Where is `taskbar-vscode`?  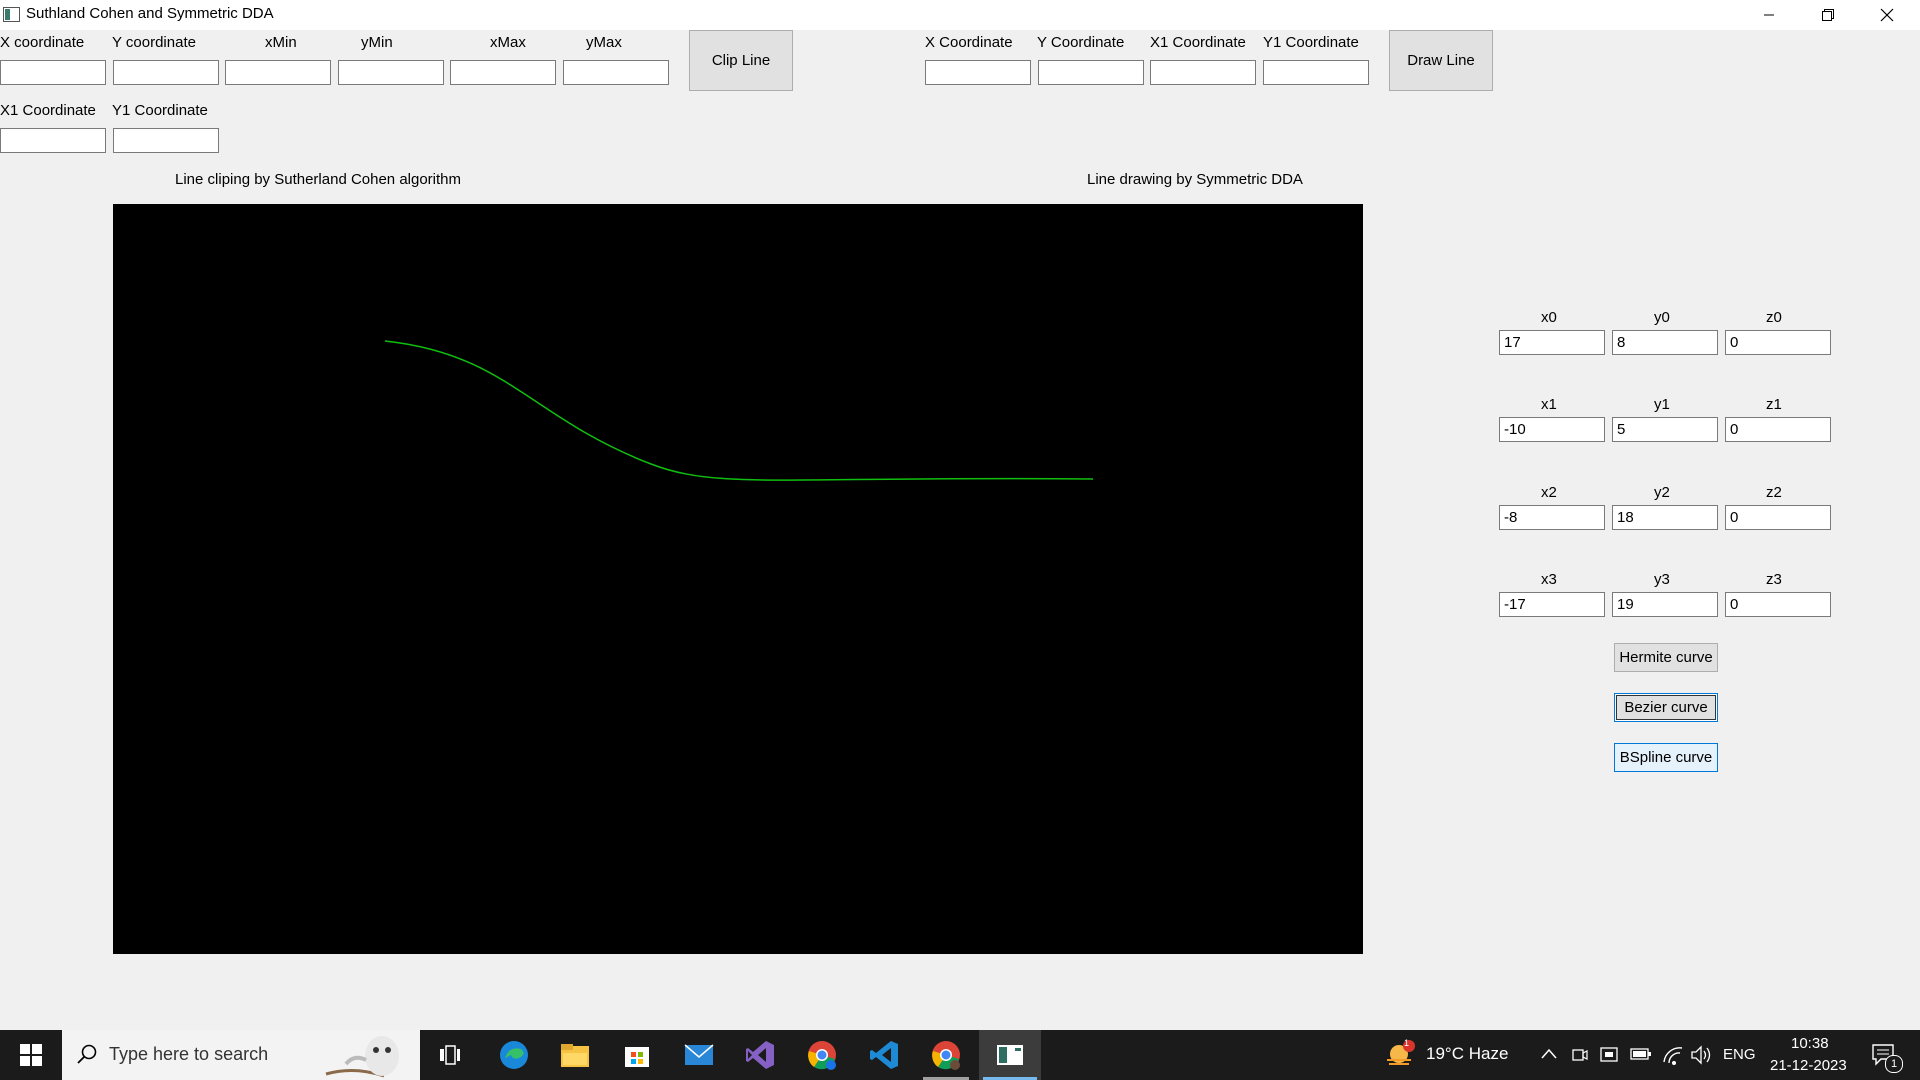 taskbar-vscode is located at coordinates (884, 1055).